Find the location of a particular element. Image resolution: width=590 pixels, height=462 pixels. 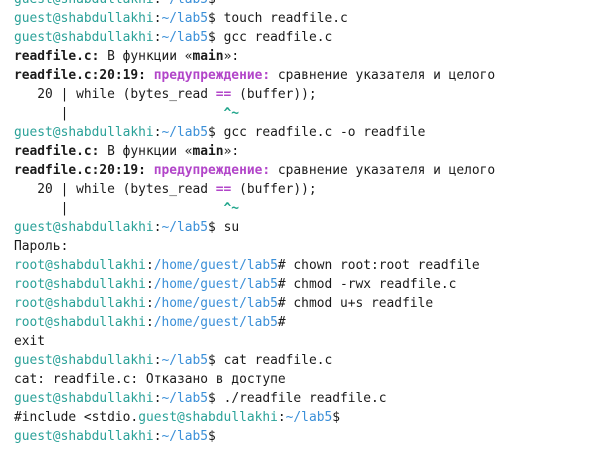

command-text: su is located at coordinates (227, 227).